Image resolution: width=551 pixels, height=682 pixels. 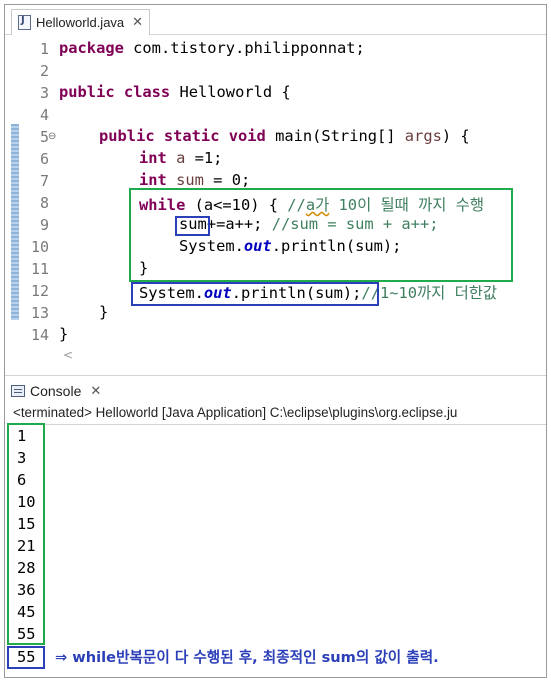 What do you see at coordinates (44, 49) in the screenshot?
I see `line-number: 1` at bounding box center [44, 49].